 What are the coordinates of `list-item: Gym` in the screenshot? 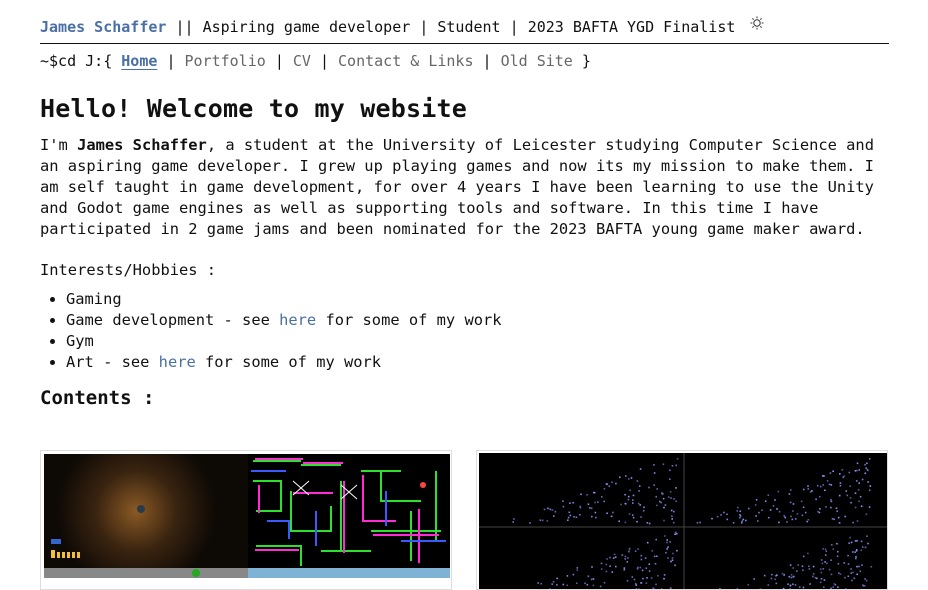 It's located at (477, 341).